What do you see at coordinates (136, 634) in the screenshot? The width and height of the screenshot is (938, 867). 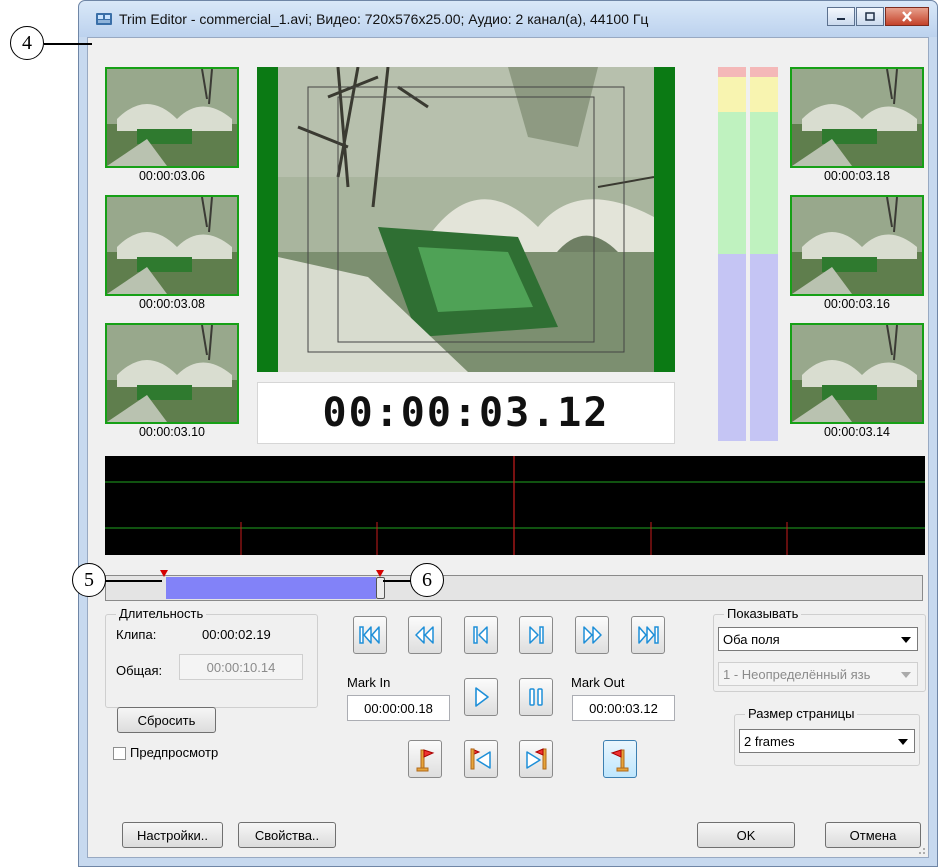 I see `clip-duration-label: Клипа:` at bounding box center [136, 634].